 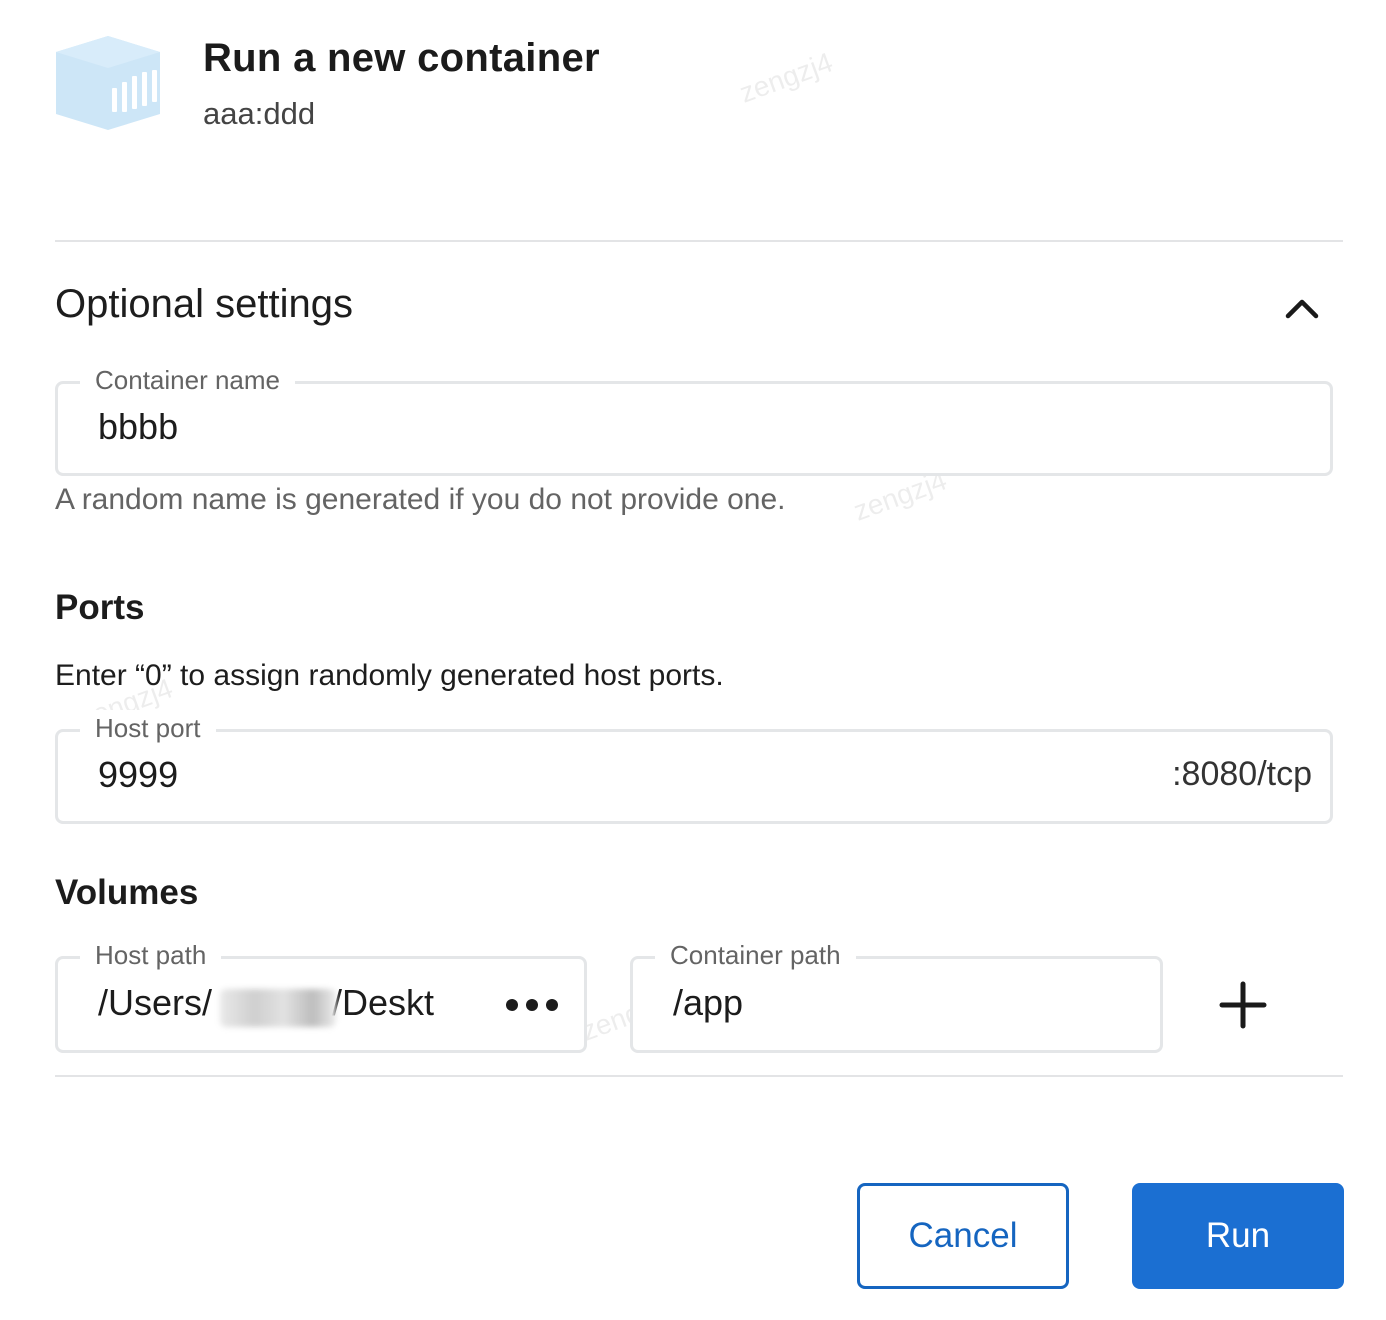 I want to click on host-port-input: 9999, so click(x=138, y=775).